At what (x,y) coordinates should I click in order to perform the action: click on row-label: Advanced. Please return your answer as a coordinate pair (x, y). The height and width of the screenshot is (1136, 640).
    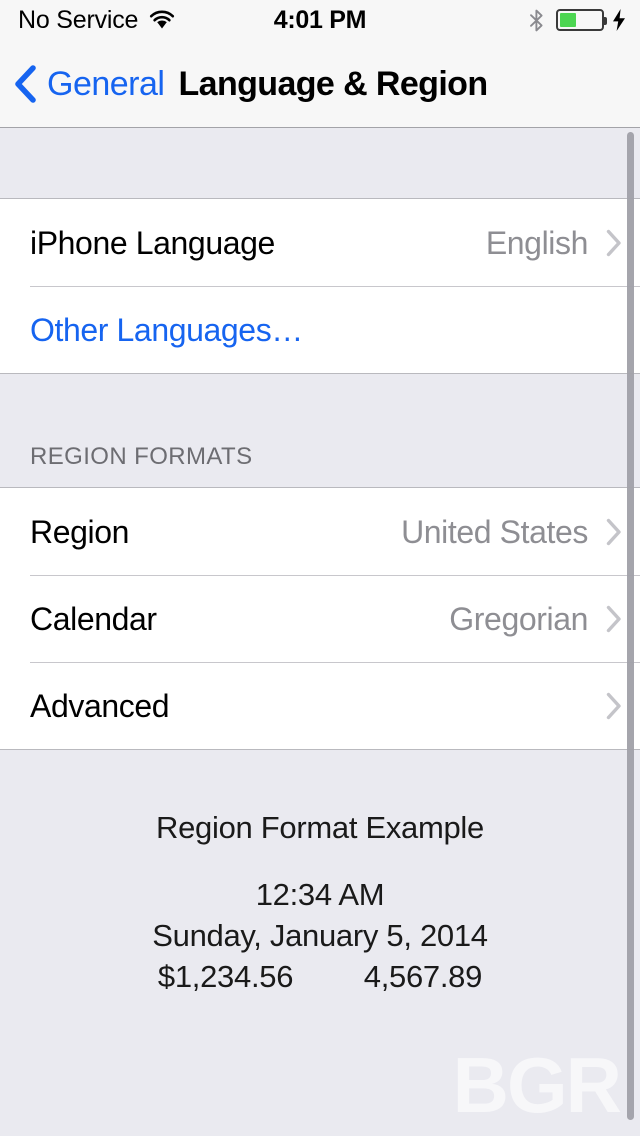
    Looking at the image, I should click on (100, 705).